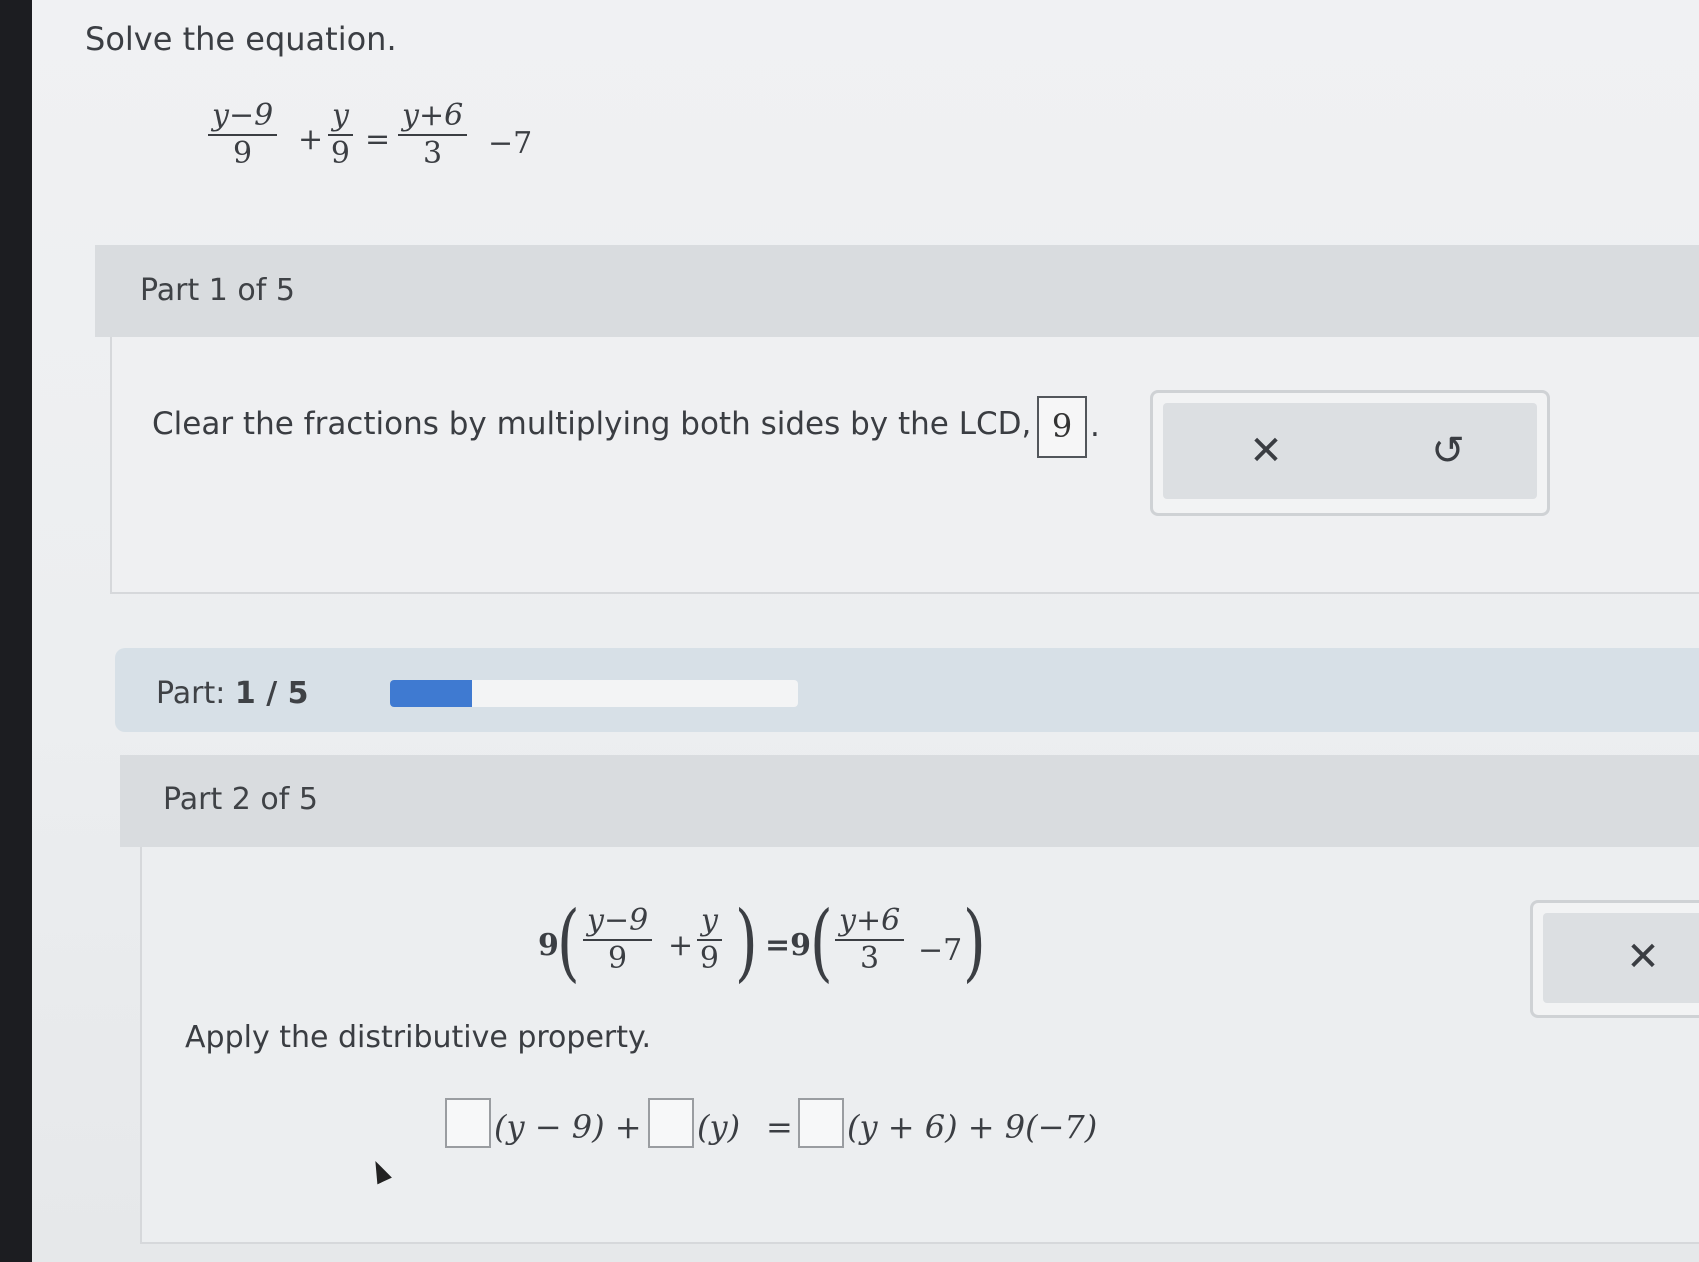  I want to click on progress-fill, so click(431, 693).